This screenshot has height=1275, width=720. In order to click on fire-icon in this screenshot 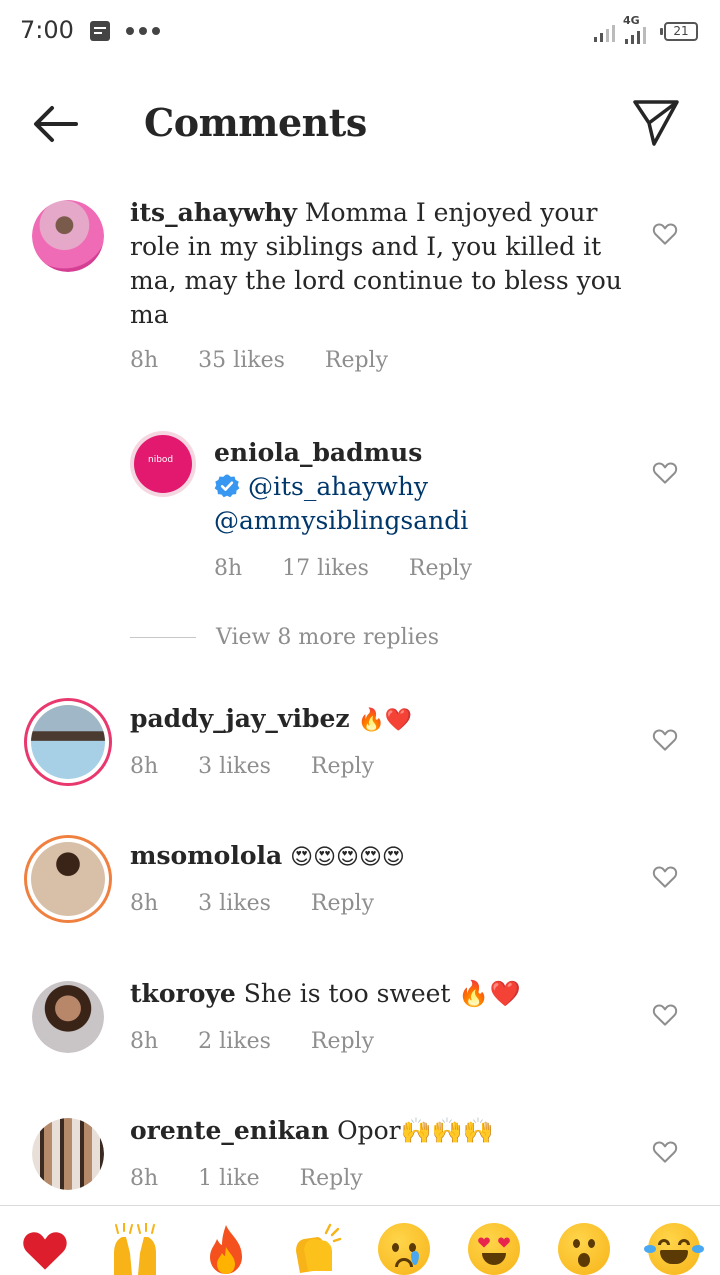, I will do `click(226, 1249)`.